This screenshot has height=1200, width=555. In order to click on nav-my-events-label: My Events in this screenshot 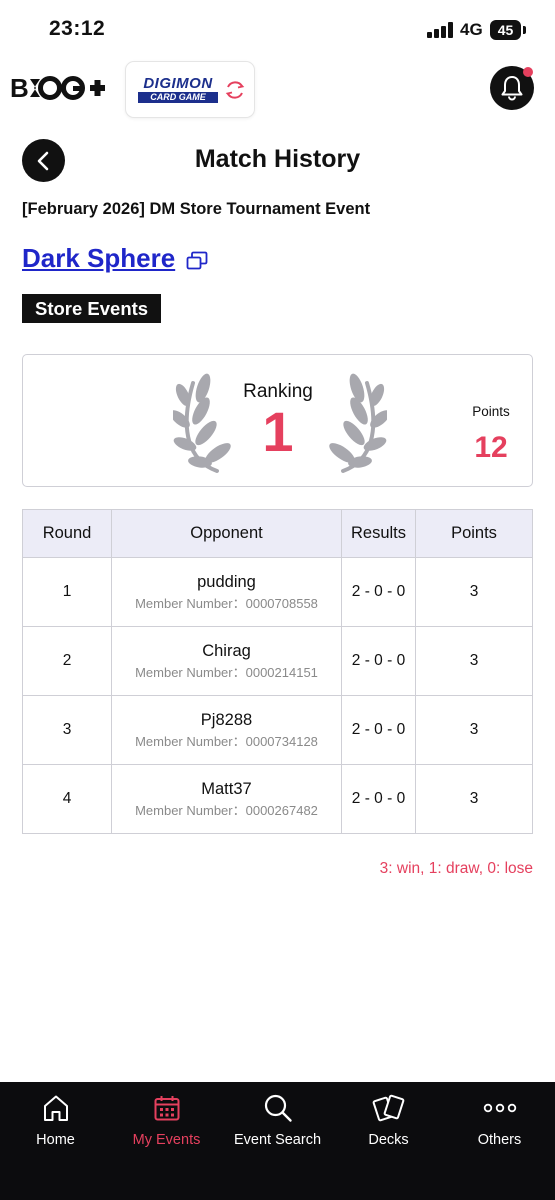, I will do `click(166, 1140)`.